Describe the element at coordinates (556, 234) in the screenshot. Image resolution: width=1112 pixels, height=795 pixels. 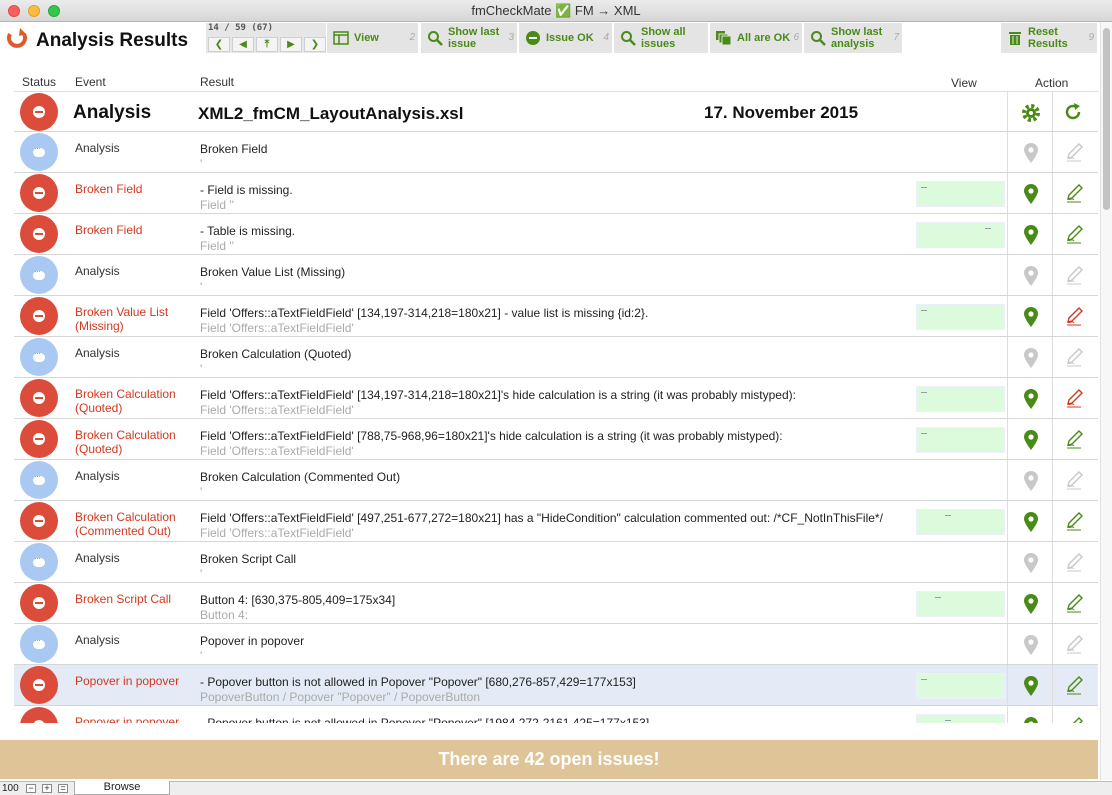
I see `result-row: Broken Field - Table is missing. Field ''` at that location.